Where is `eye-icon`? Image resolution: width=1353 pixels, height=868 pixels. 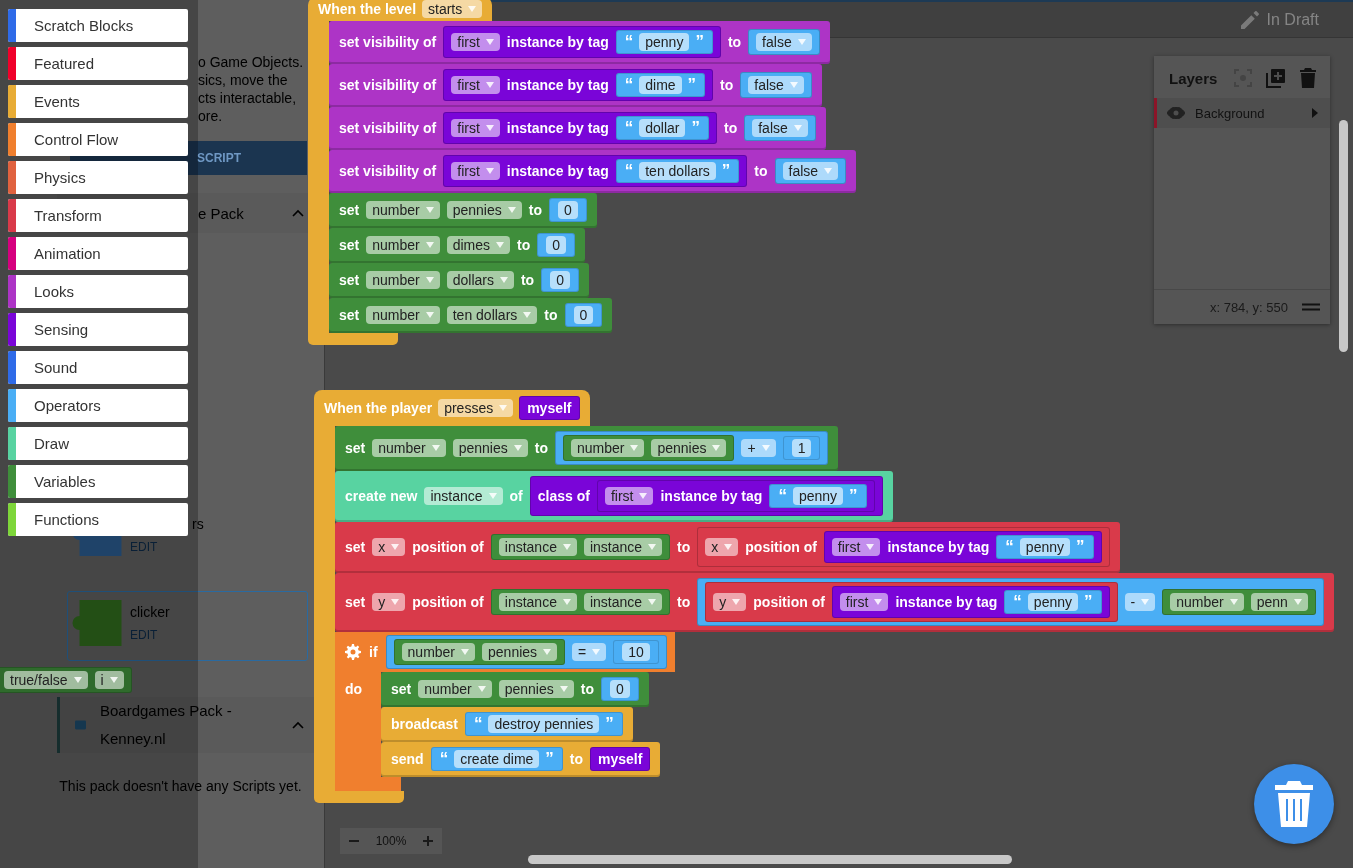
eye-icon is located at coordinates (1176, 113).